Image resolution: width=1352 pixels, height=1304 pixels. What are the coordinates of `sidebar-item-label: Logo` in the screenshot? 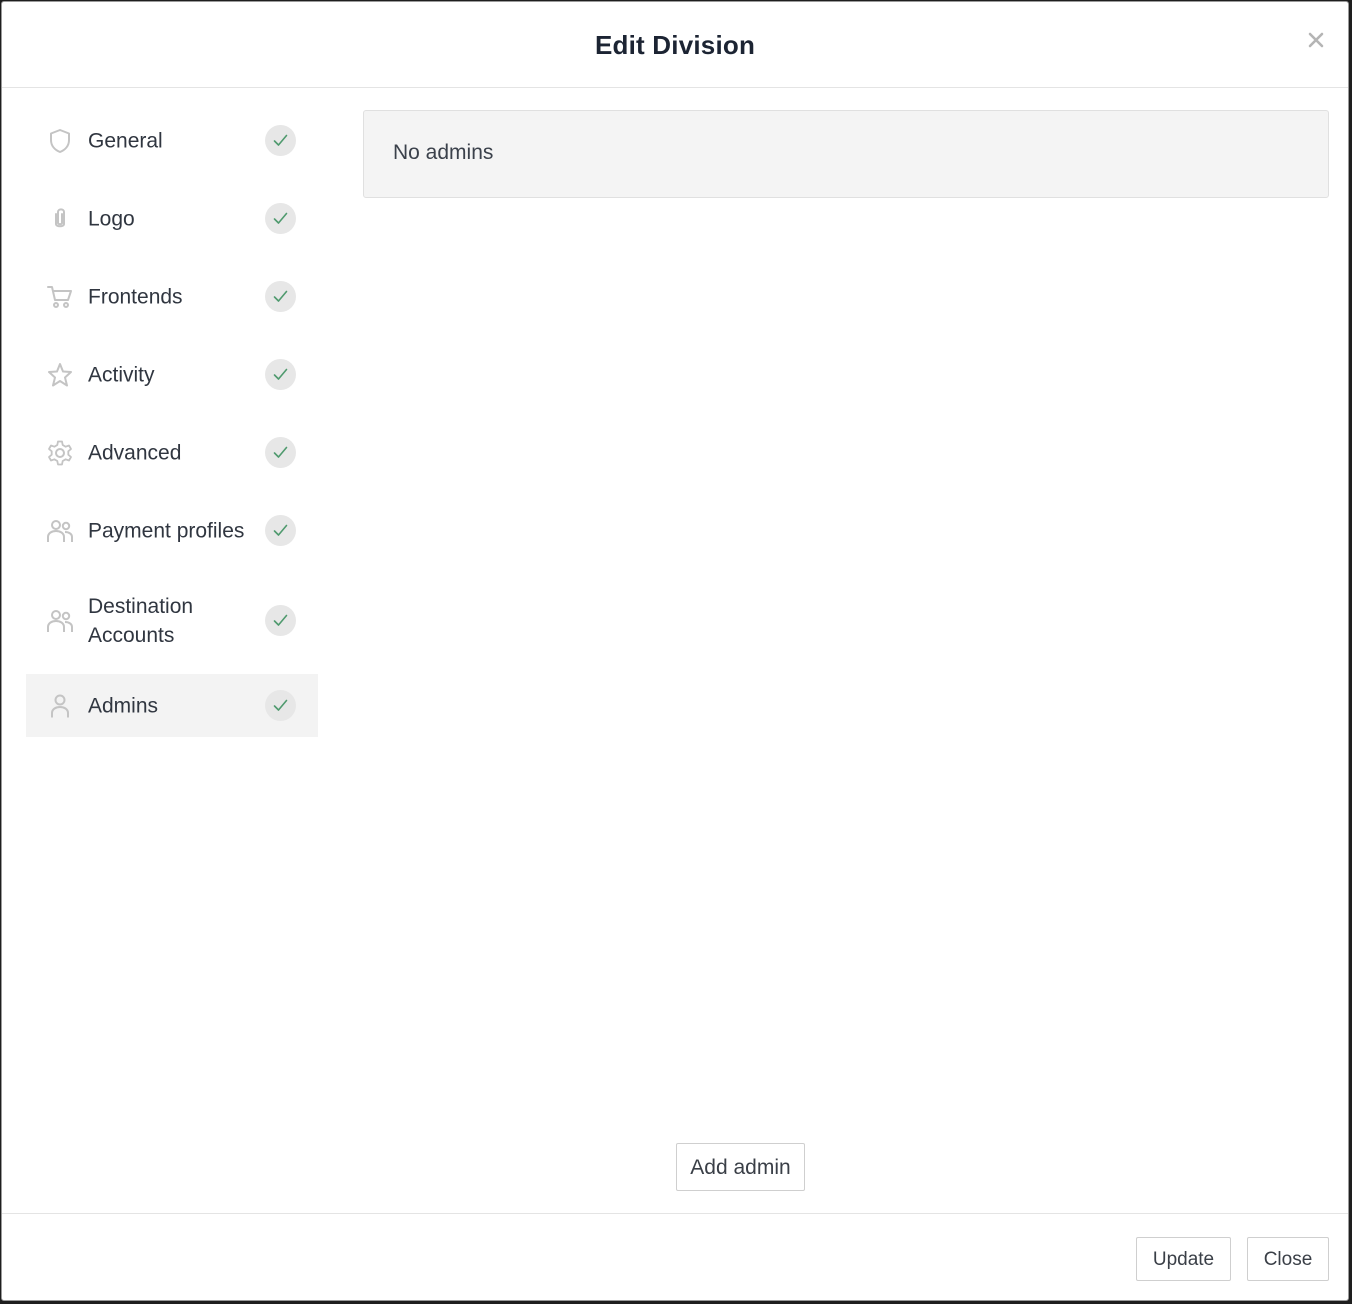 It's located at (111, 219).